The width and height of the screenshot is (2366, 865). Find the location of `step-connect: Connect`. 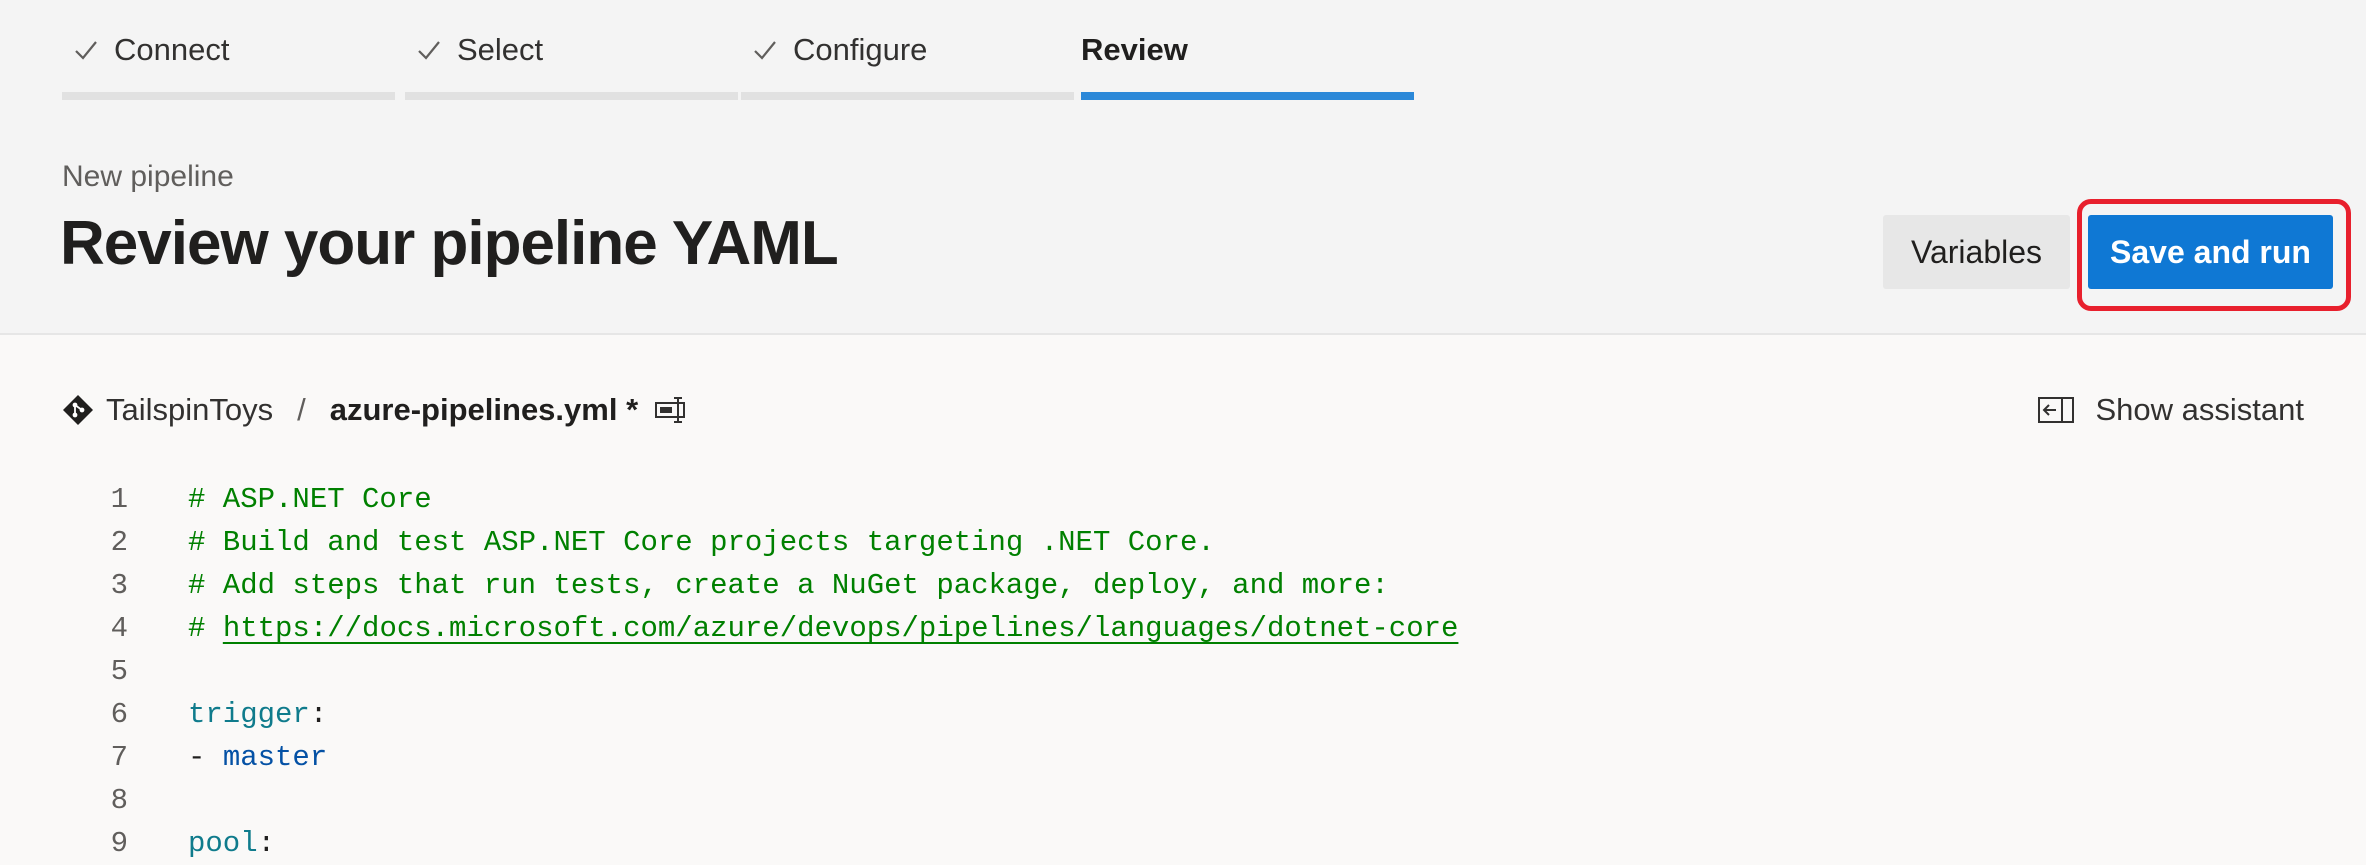

step-connect: Connect is located at coordinates (228, 50).